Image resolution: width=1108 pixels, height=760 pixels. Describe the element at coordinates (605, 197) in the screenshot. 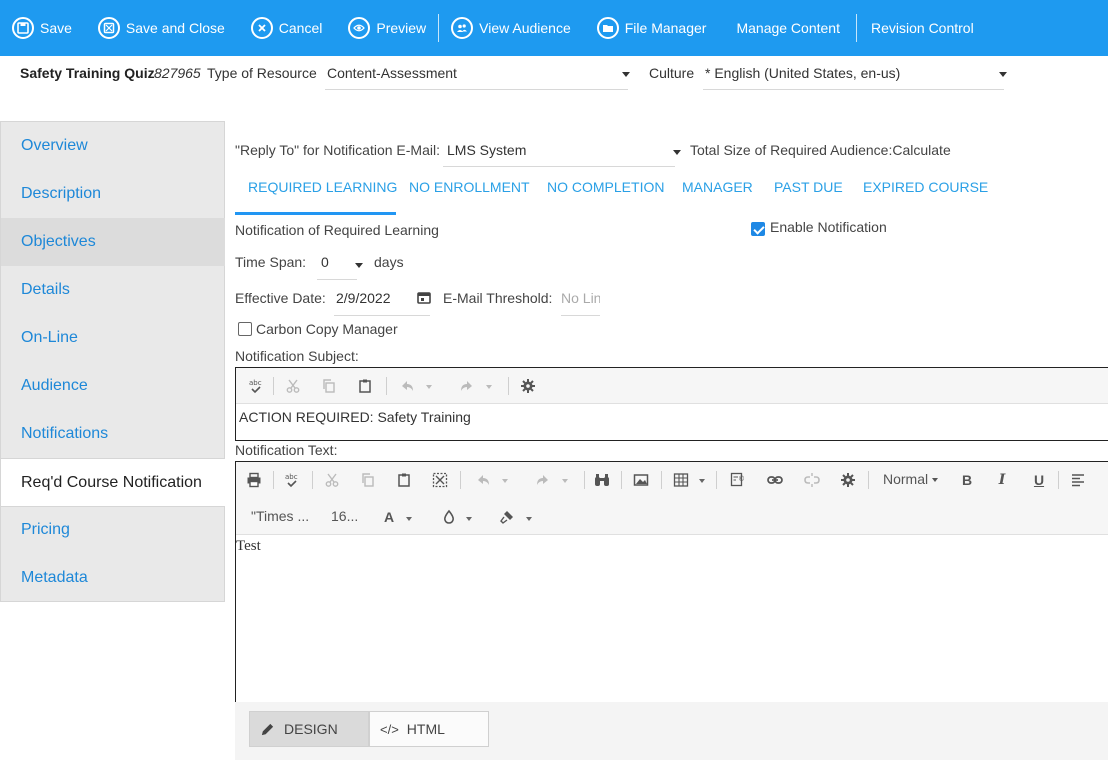

I see `tab-no-completion: No Completion` at that location.